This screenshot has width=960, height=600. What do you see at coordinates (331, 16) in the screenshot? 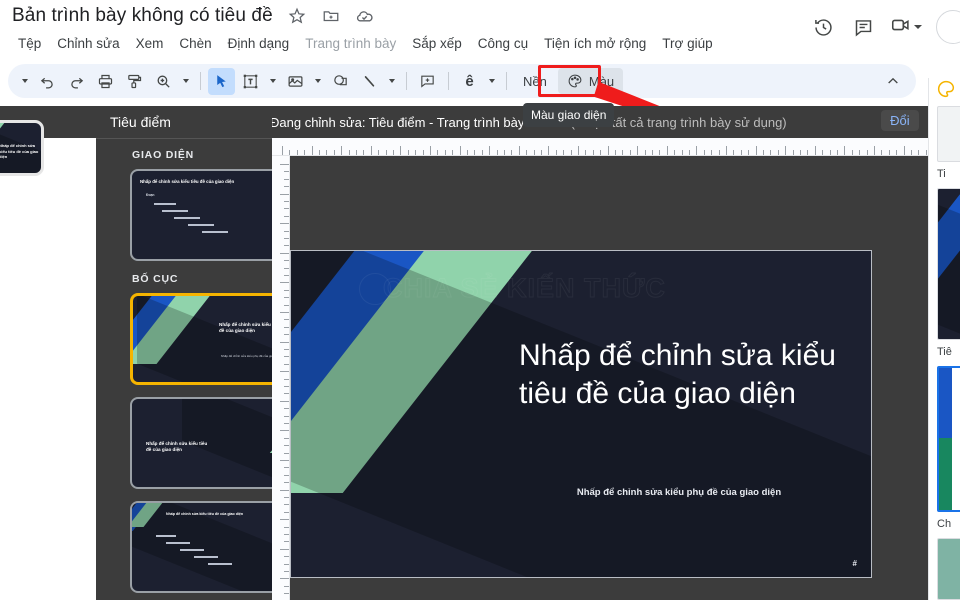
I see `move-to-folder-icon` at bounding box center [331, 16].